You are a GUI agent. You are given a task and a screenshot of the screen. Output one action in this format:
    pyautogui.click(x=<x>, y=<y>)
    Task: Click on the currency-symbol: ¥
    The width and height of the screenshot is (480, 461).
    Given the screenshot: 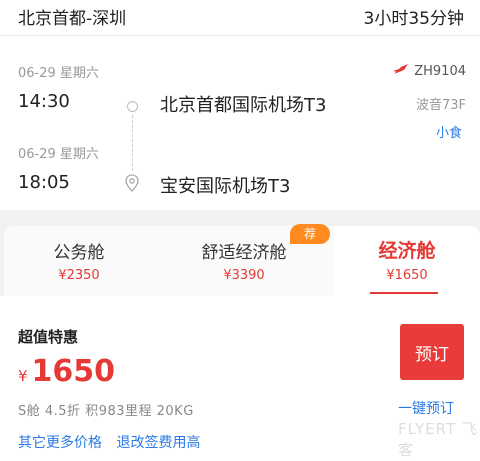 What is the action you would take?
    pyautogui.click(x=23, y=376)
    